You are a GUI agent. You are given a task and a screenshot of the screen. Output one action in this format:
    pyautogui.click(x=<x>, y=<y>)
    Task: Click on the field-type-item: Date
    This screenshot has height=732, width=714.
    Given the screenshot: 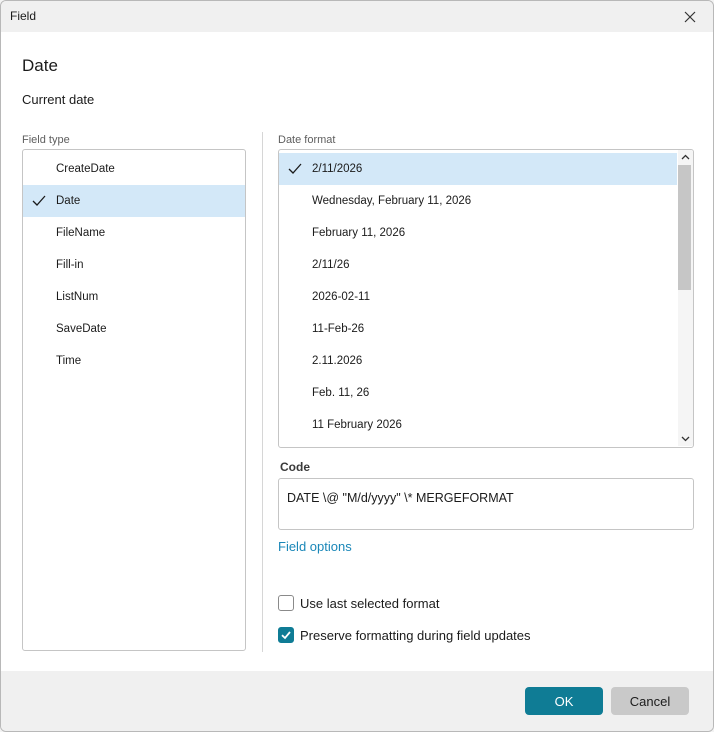 What is the action you would take?
    pyautogui.click(x=134, y=201)
    